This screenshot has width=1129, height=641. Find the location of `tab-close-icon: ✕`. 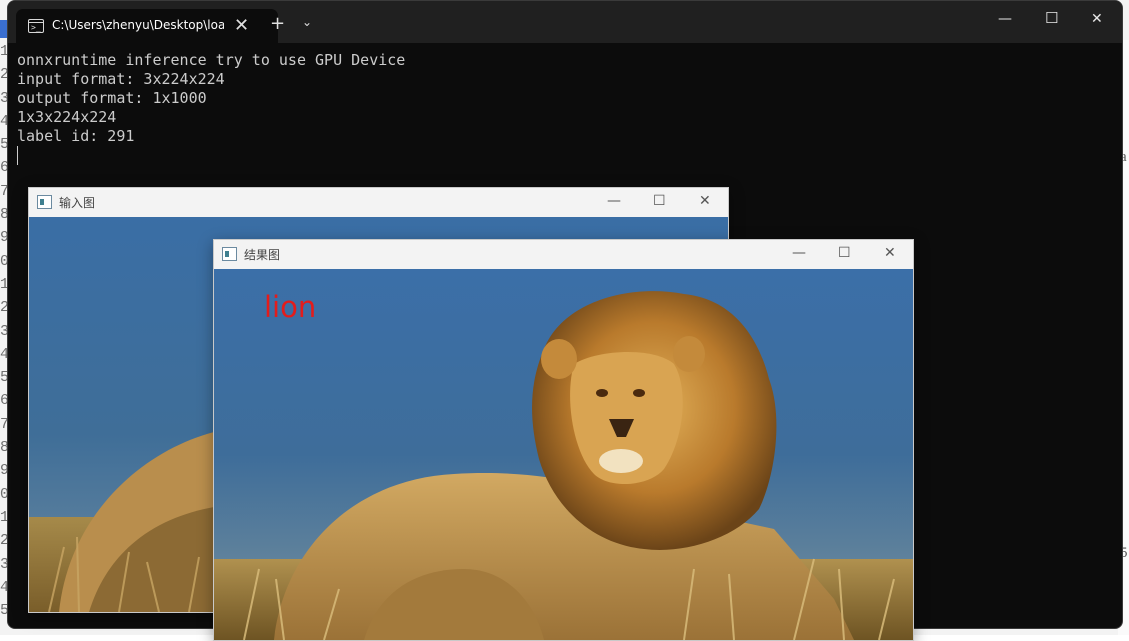

tab-close-icon: ✕ is located at coordinates (241, 25).